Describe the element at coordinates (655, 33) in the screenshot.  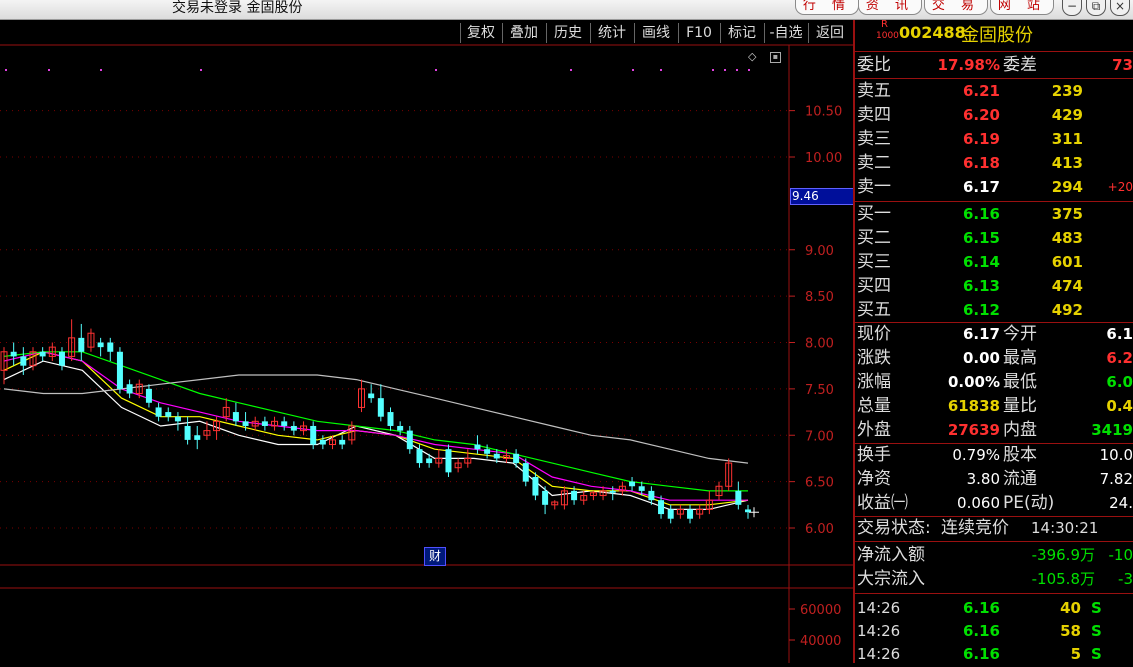
I see `draw-line-button: 画线` at that location.